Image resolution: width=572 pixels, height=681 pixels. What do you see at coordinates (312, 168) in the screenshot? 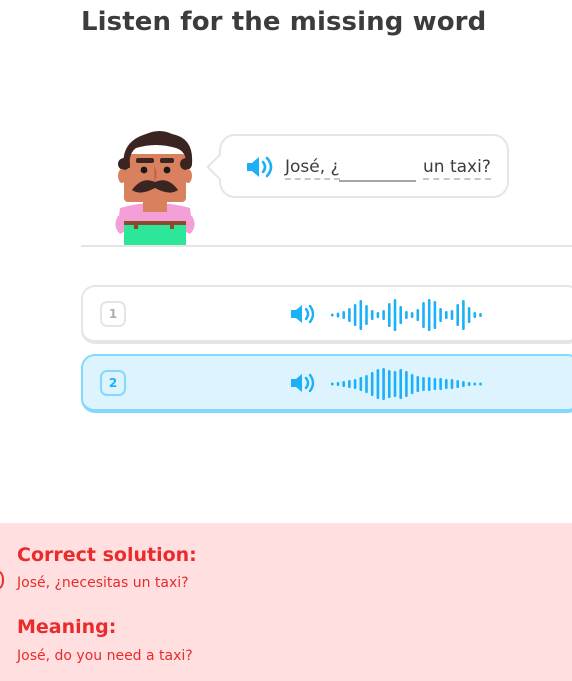
I see `prompt-text-before: José, ¿` at bounding box center [312, 168].